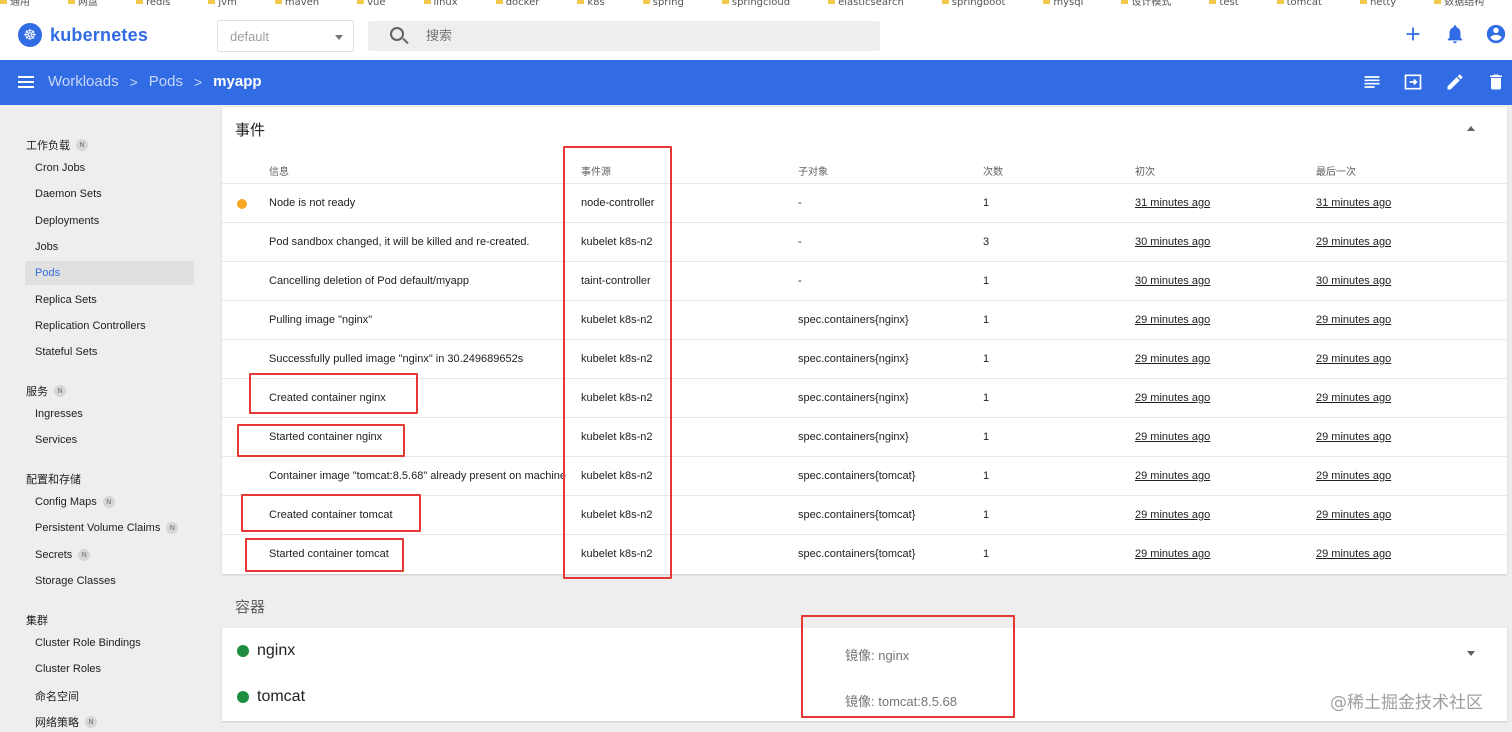 The width and height of the screenshot is (1512, 732). What do you see at coordinates (83, 35) in the screenshot?
I see `kubernetes-logo: ☸ kubernetes` at bounding box center [83, 35].